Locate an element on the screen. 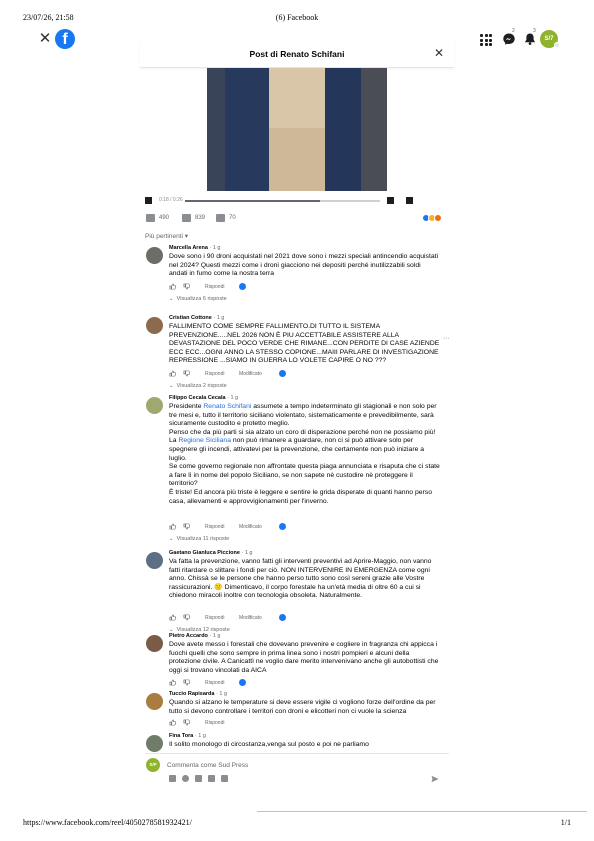  modal-close-icon: ✕ is located at coordinates (439, 53).